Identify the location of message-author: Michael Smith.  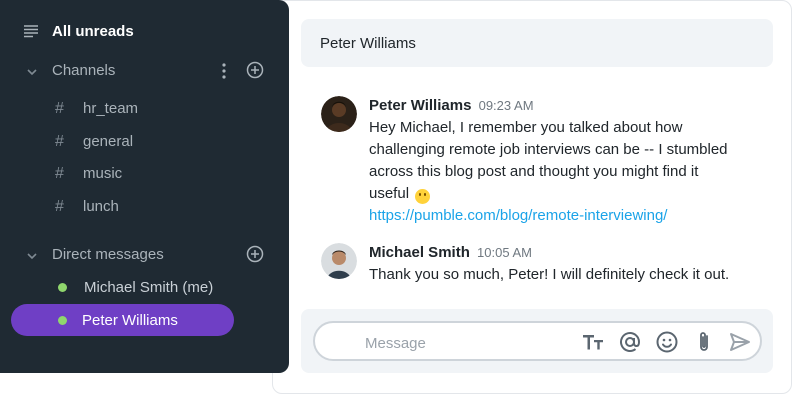
(419, 252).